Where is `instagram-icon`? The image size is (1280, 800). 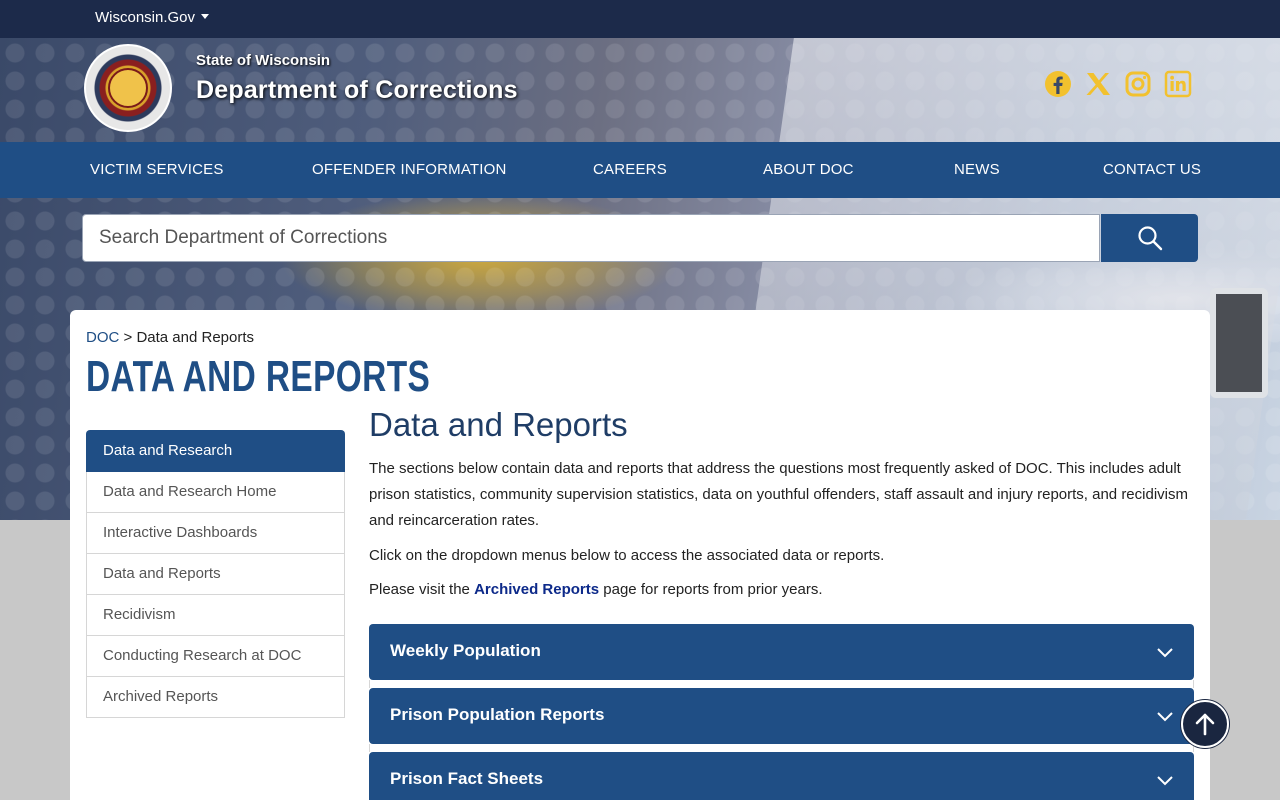 instagram-icon is located at coordinates (1138, 84).